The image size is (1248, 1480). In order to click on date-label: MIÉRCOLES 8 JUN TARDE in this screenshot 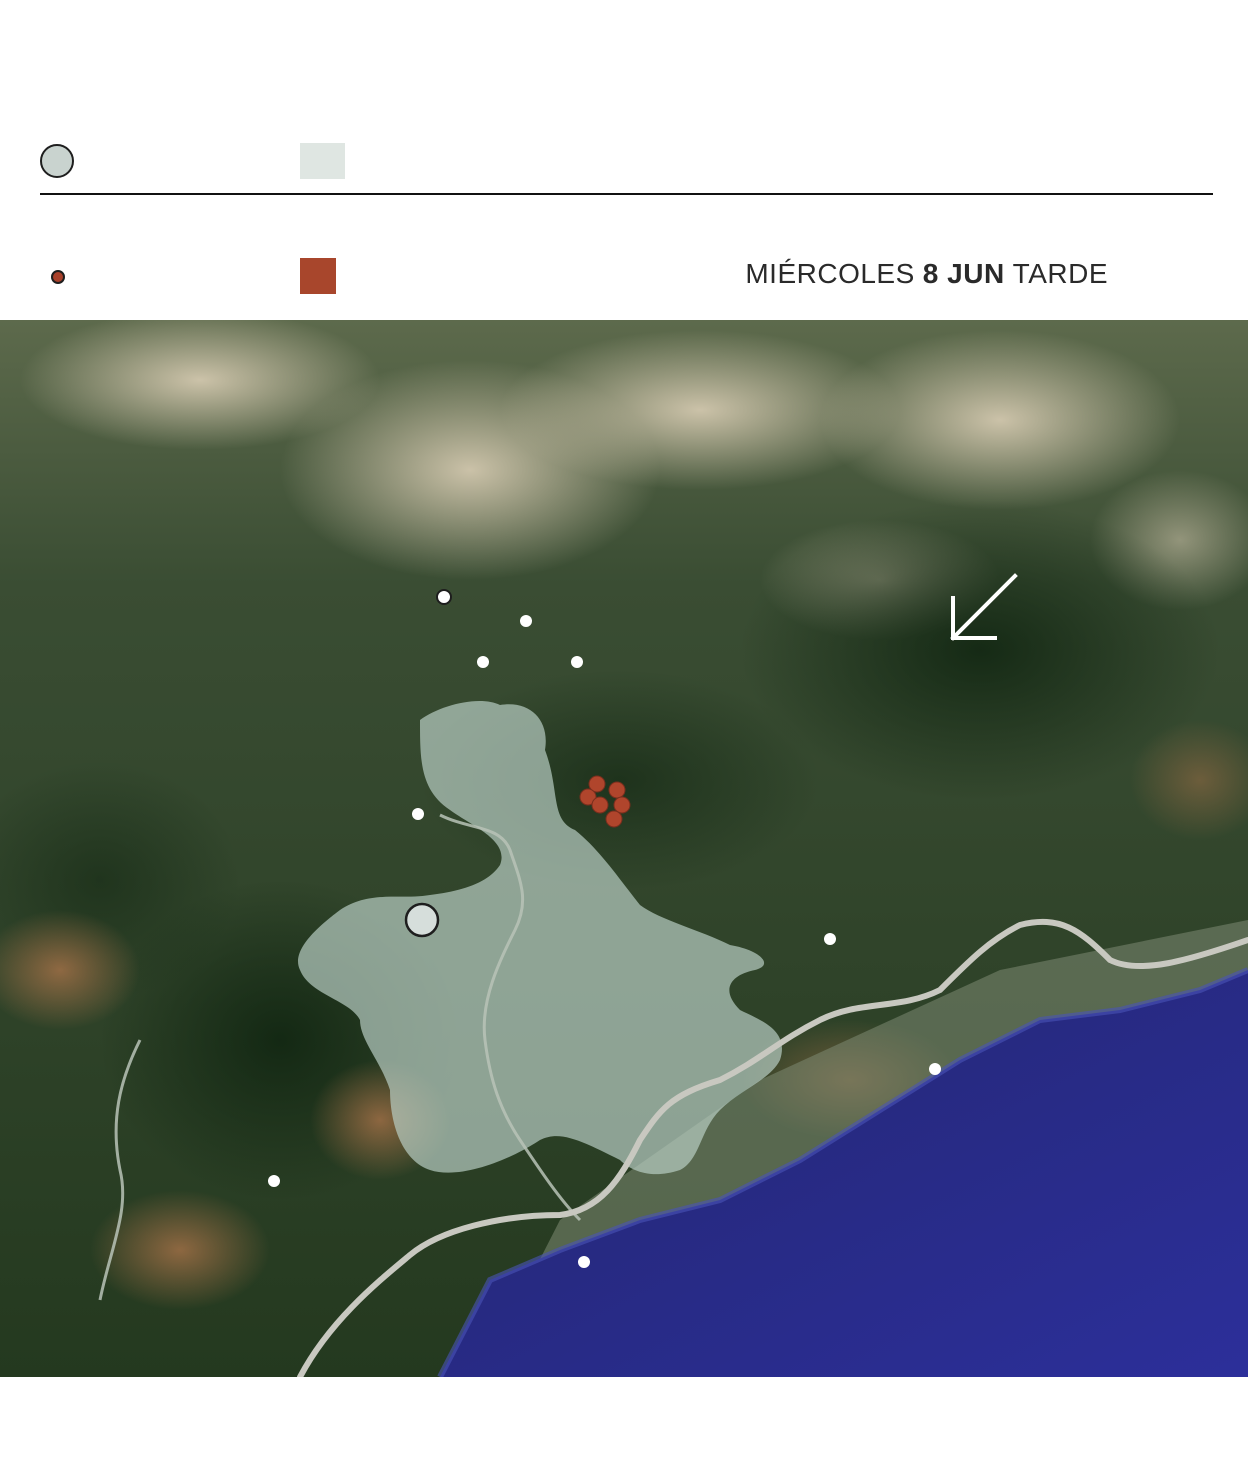, I will do `click(926, 274)`.